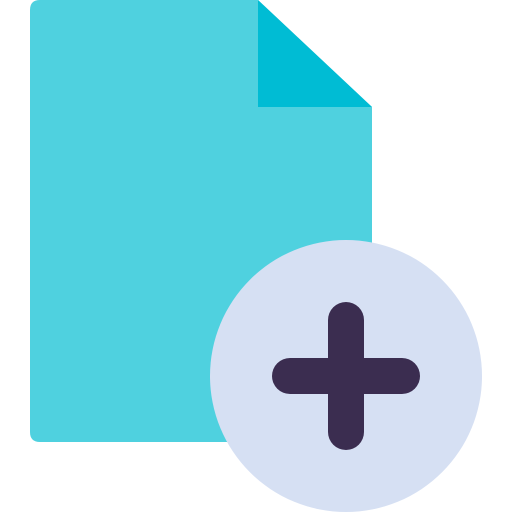 Image resolution: width=512 pixels, height=512 pixels. I want to click on document-fold, so click(315, 53).